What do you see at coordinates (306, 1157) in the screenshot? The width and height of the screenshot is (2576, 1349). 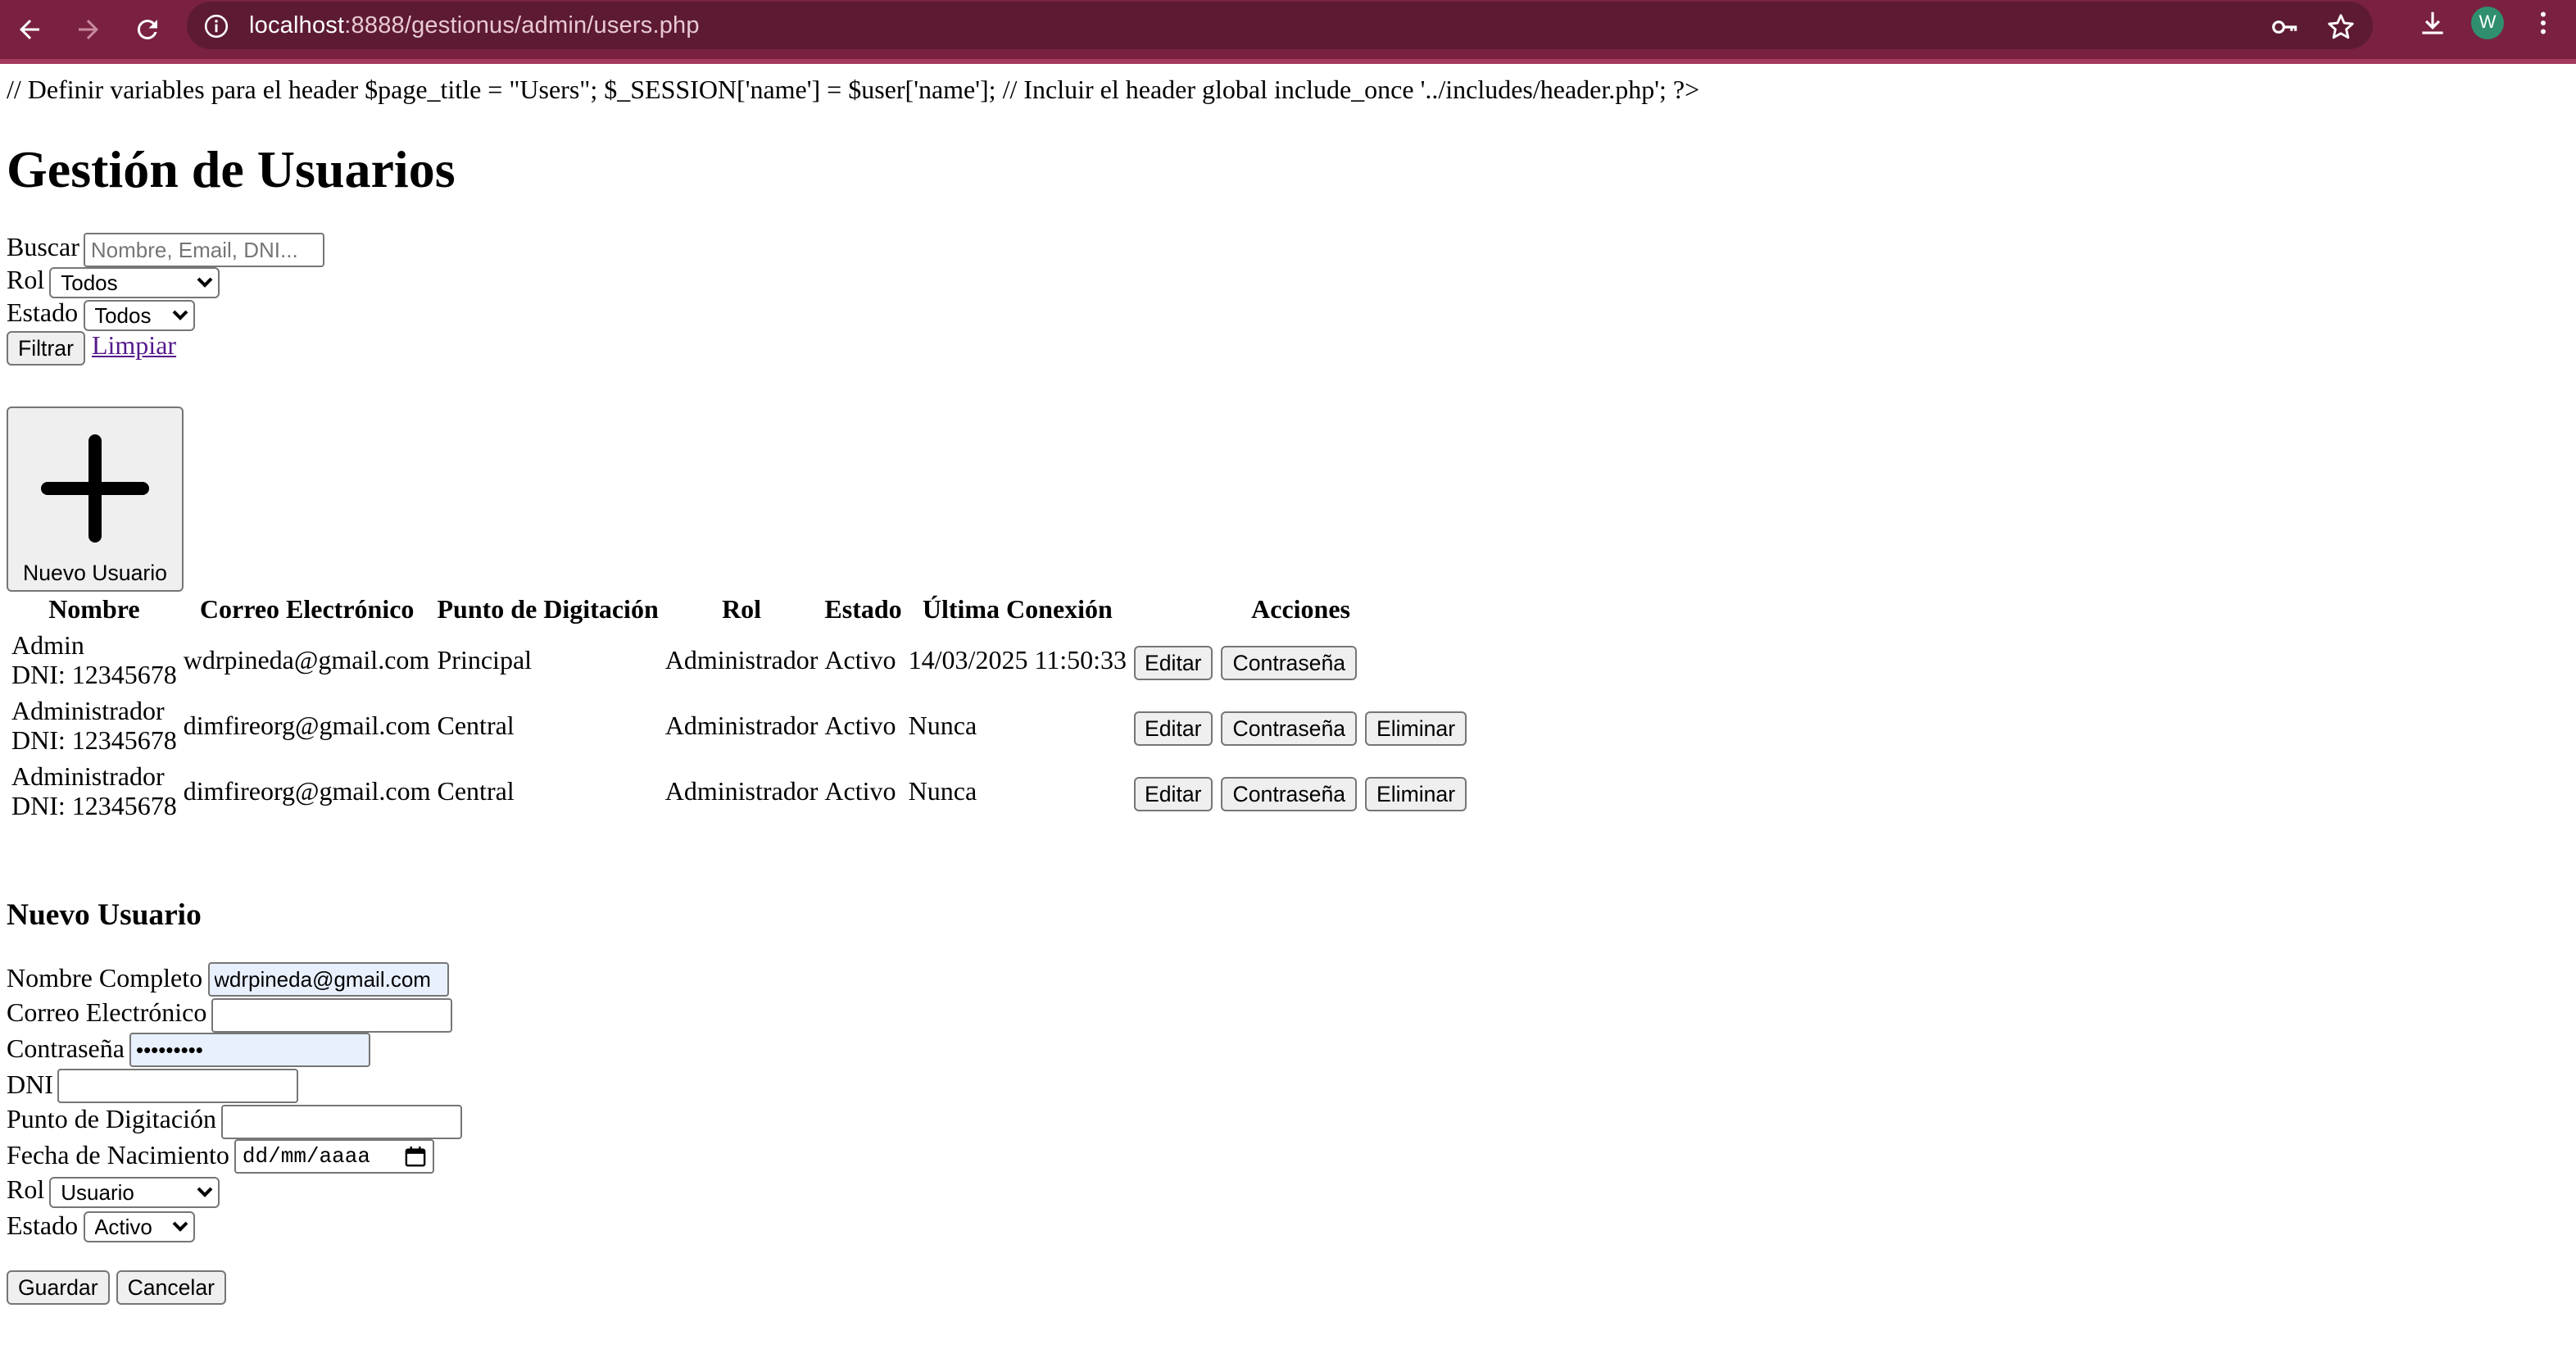 I see `birth-date-placeholder: dd/mm/aaaa` at bounding box center [306, 1157].